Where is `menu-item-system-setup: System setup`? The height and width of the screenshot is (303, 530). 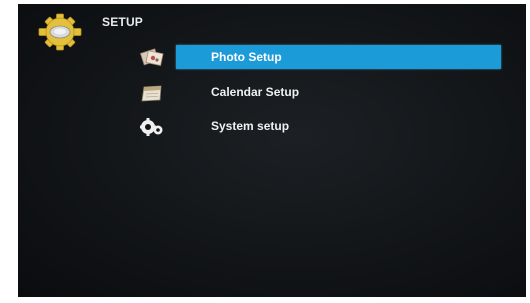
menu-item-system-setup: System setup is located at coordinates (272, 127).